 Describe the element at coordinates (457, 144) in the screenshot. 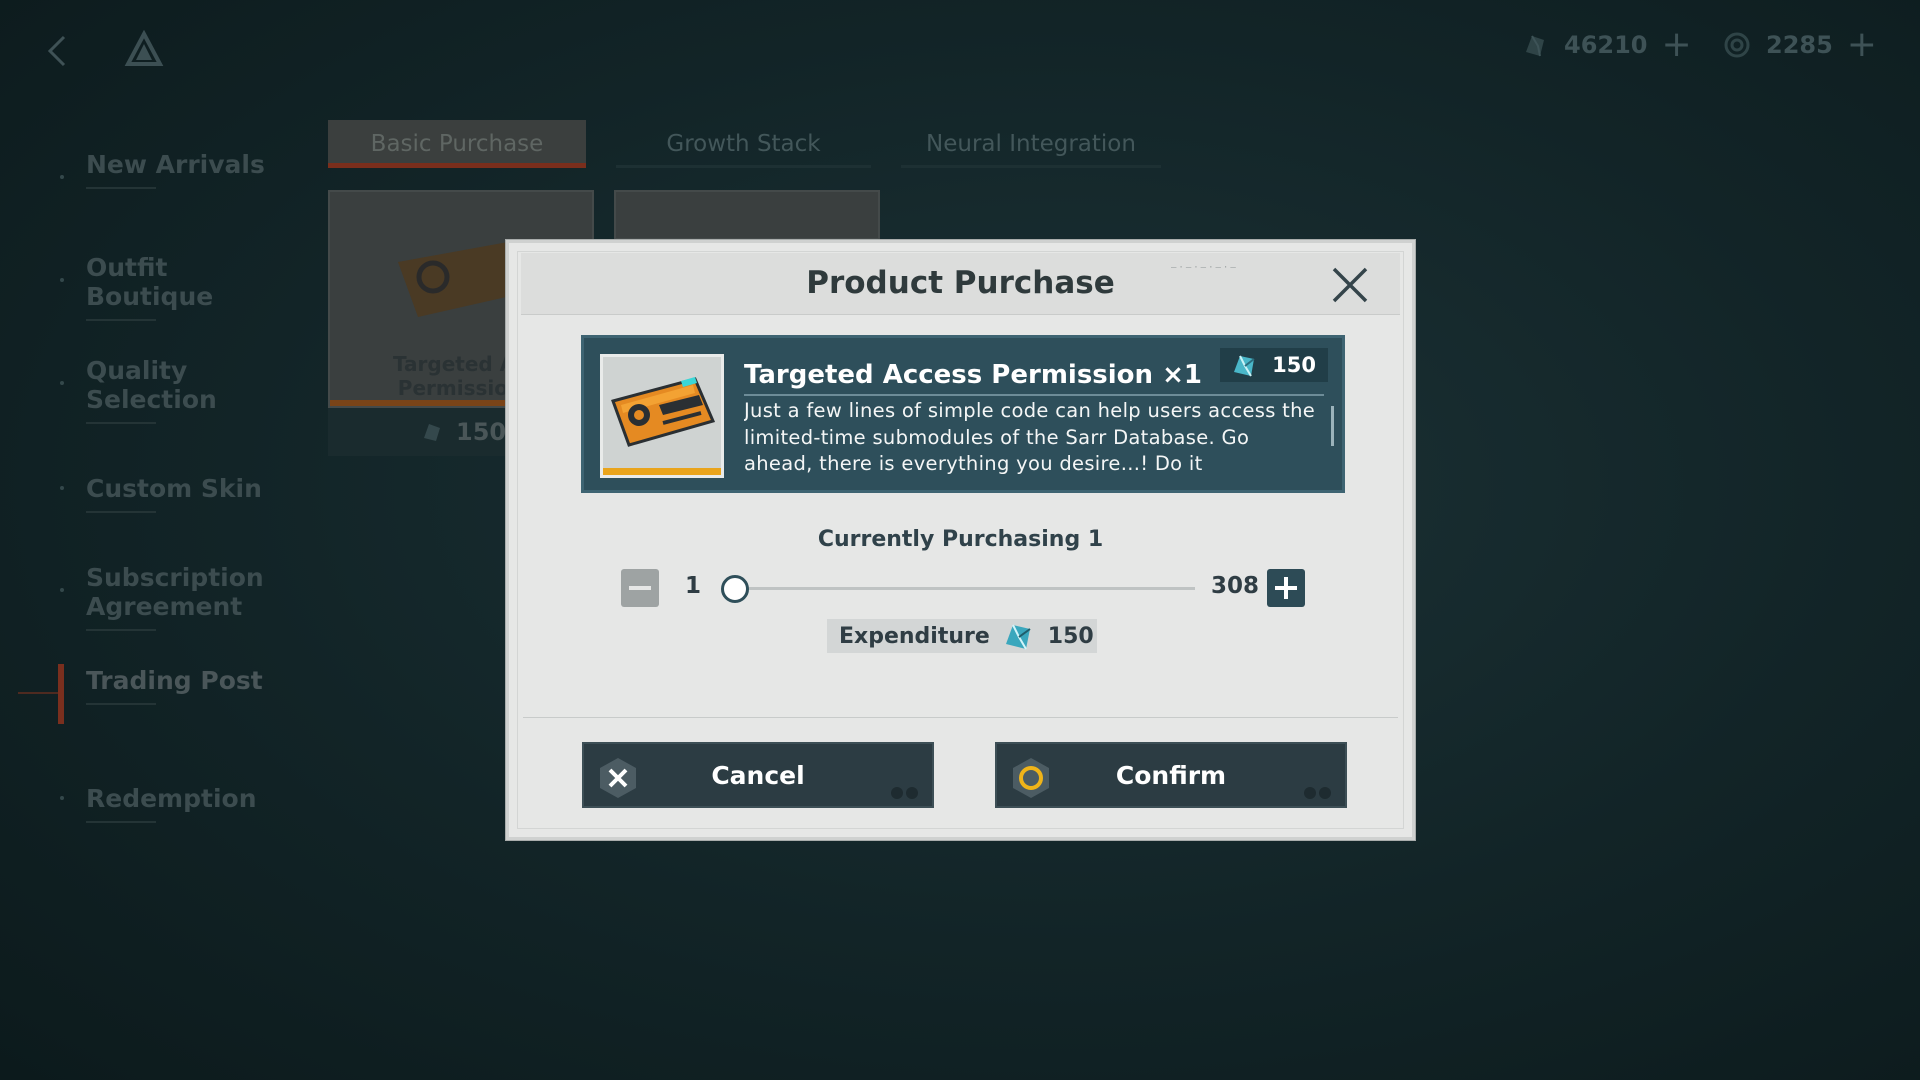

I see `tab-basic-purchase: Basic Purchase` at that location.